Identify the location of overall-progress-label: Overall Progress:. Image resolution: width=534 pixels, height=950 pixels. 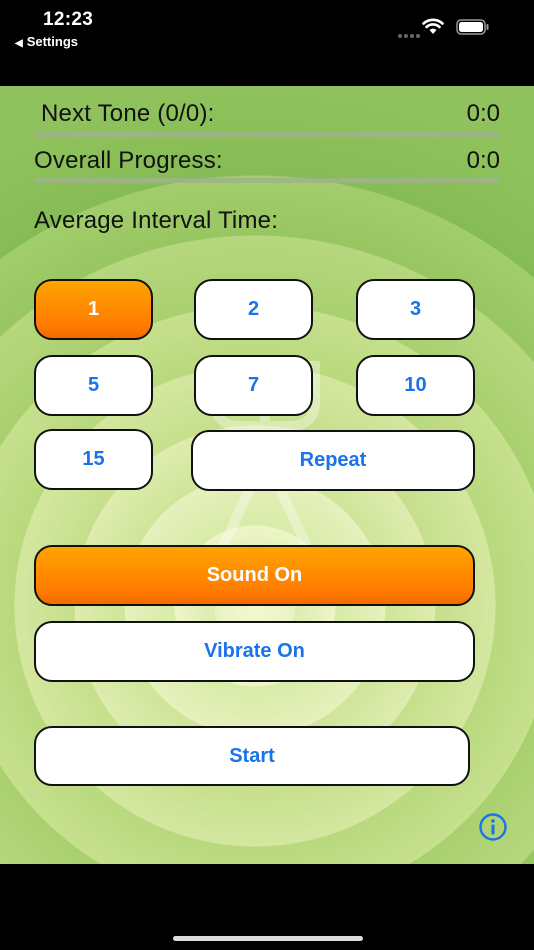
(128, 160).